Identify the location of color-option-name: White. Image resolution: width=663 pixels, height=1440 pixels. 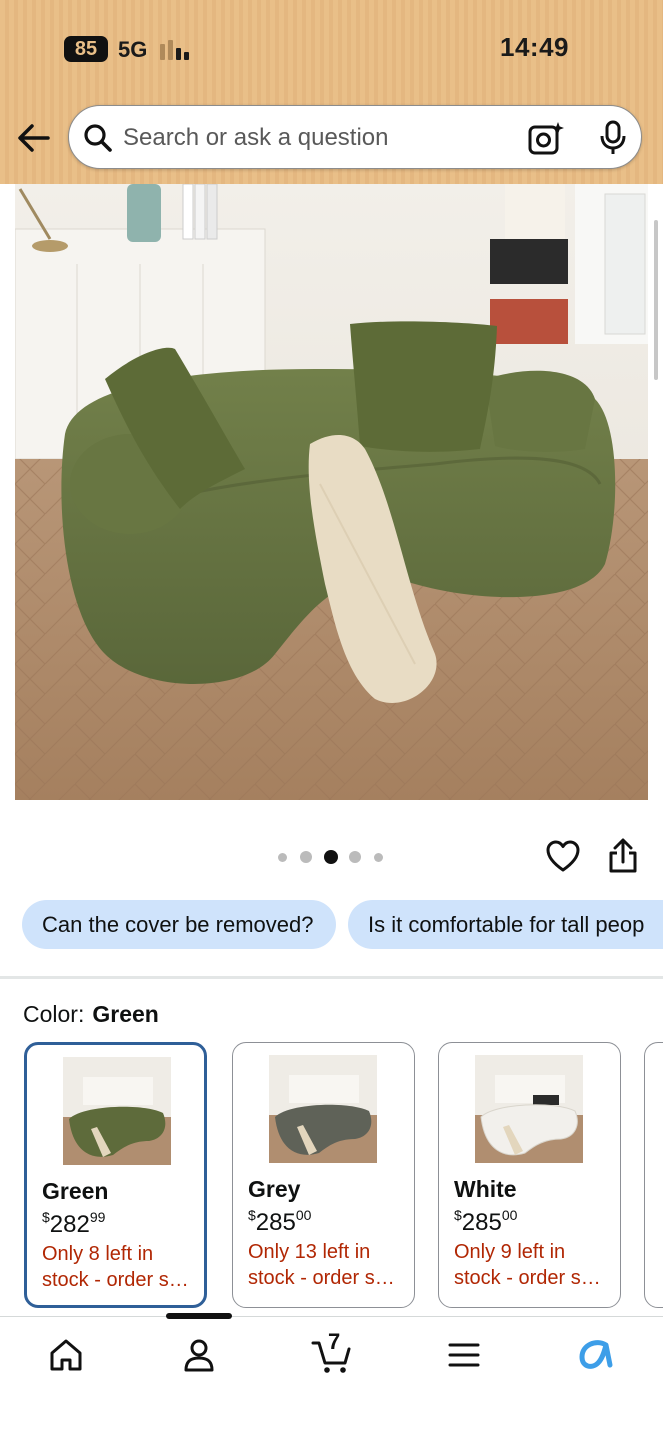
(485, 1189).